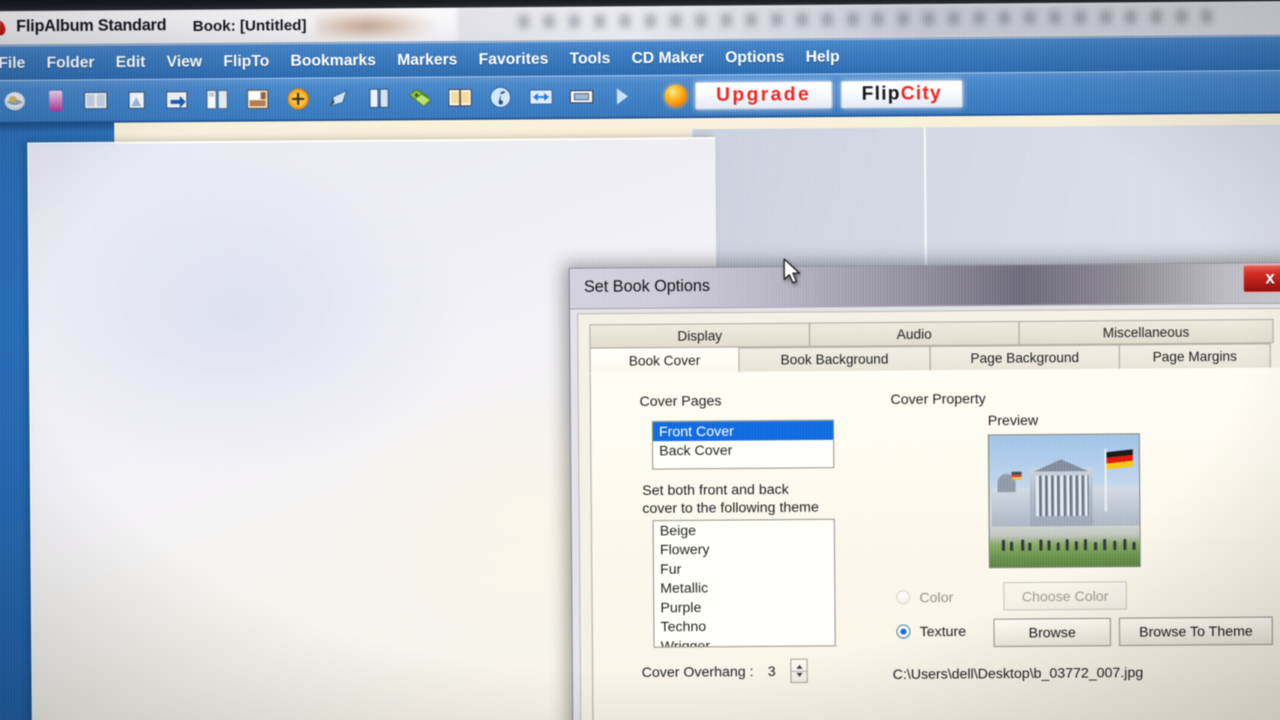 The width and height of the screenshot is (1280, 720). Describe the element at coordinates (379, 98) in the screenshot. I see `page-pair-icon` at that location.